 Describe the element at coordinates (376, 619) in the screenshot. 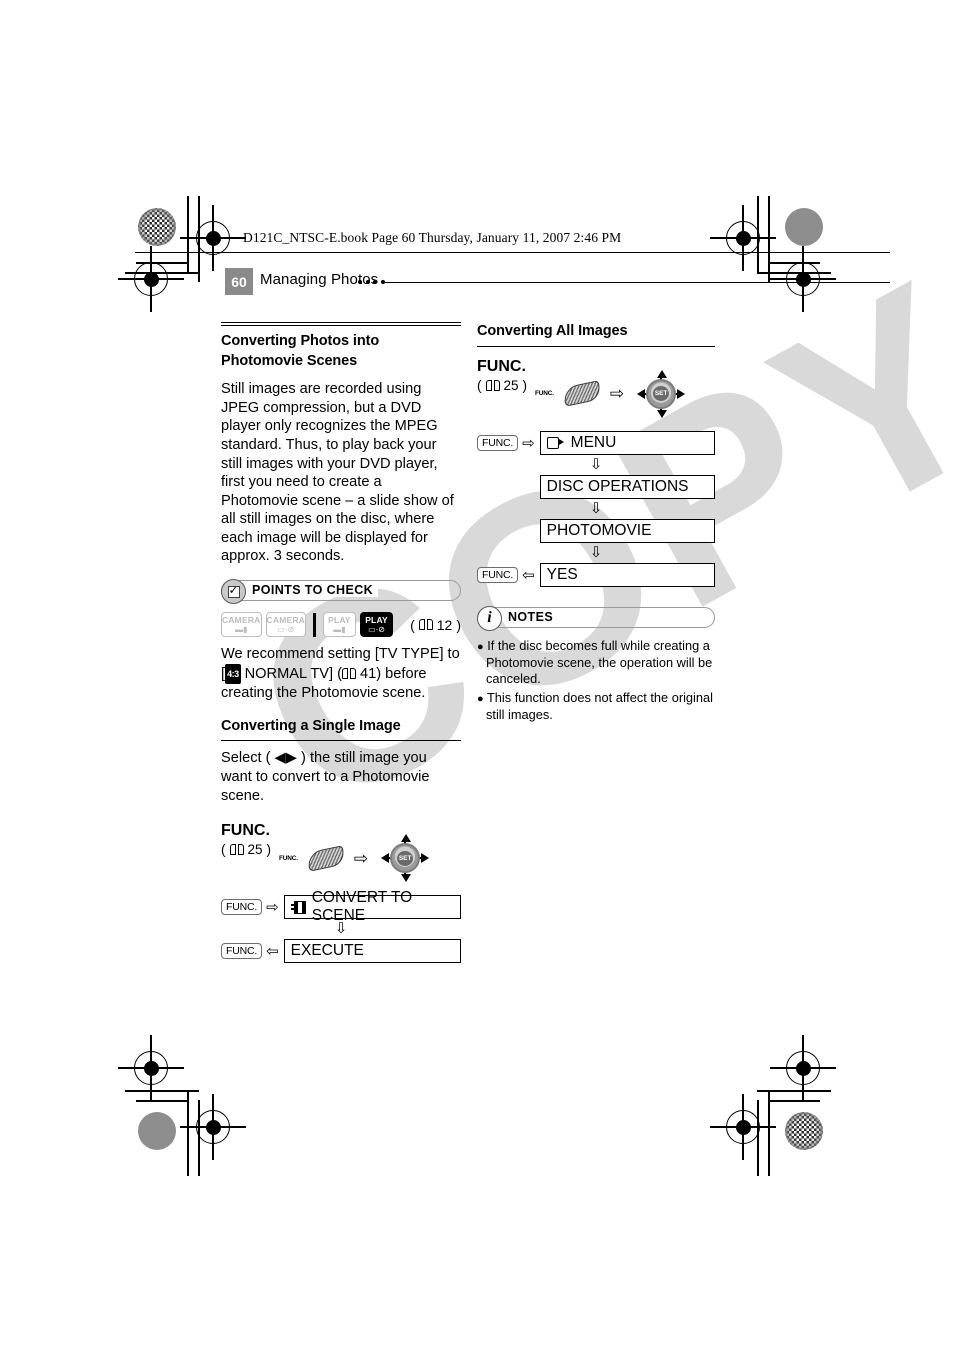

I see `mode-badge-title: PLAY` at that location.